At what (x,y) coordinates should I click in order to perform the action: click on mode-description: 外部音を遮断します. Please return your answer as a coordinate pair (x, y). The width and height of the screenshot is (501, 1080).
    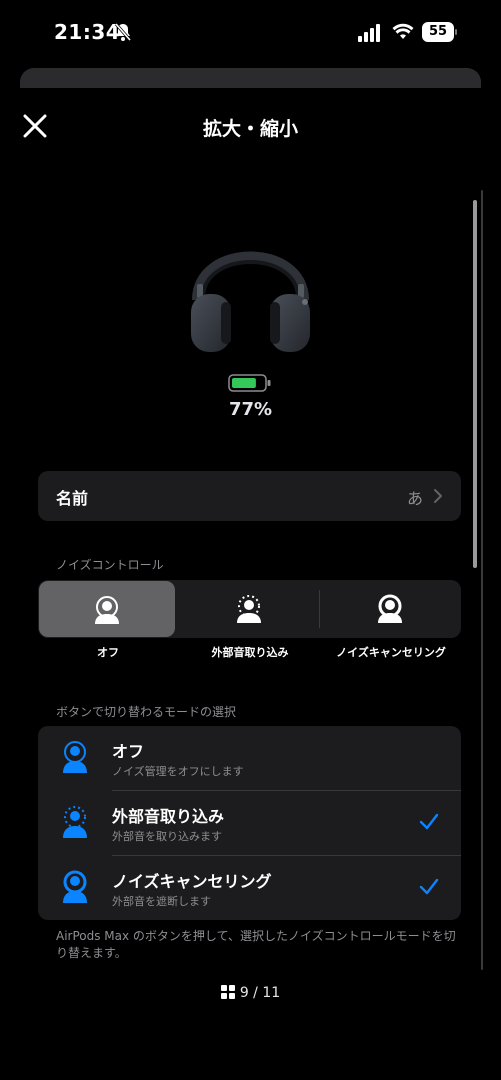
    Looking at the image, I should click on (161, 901).